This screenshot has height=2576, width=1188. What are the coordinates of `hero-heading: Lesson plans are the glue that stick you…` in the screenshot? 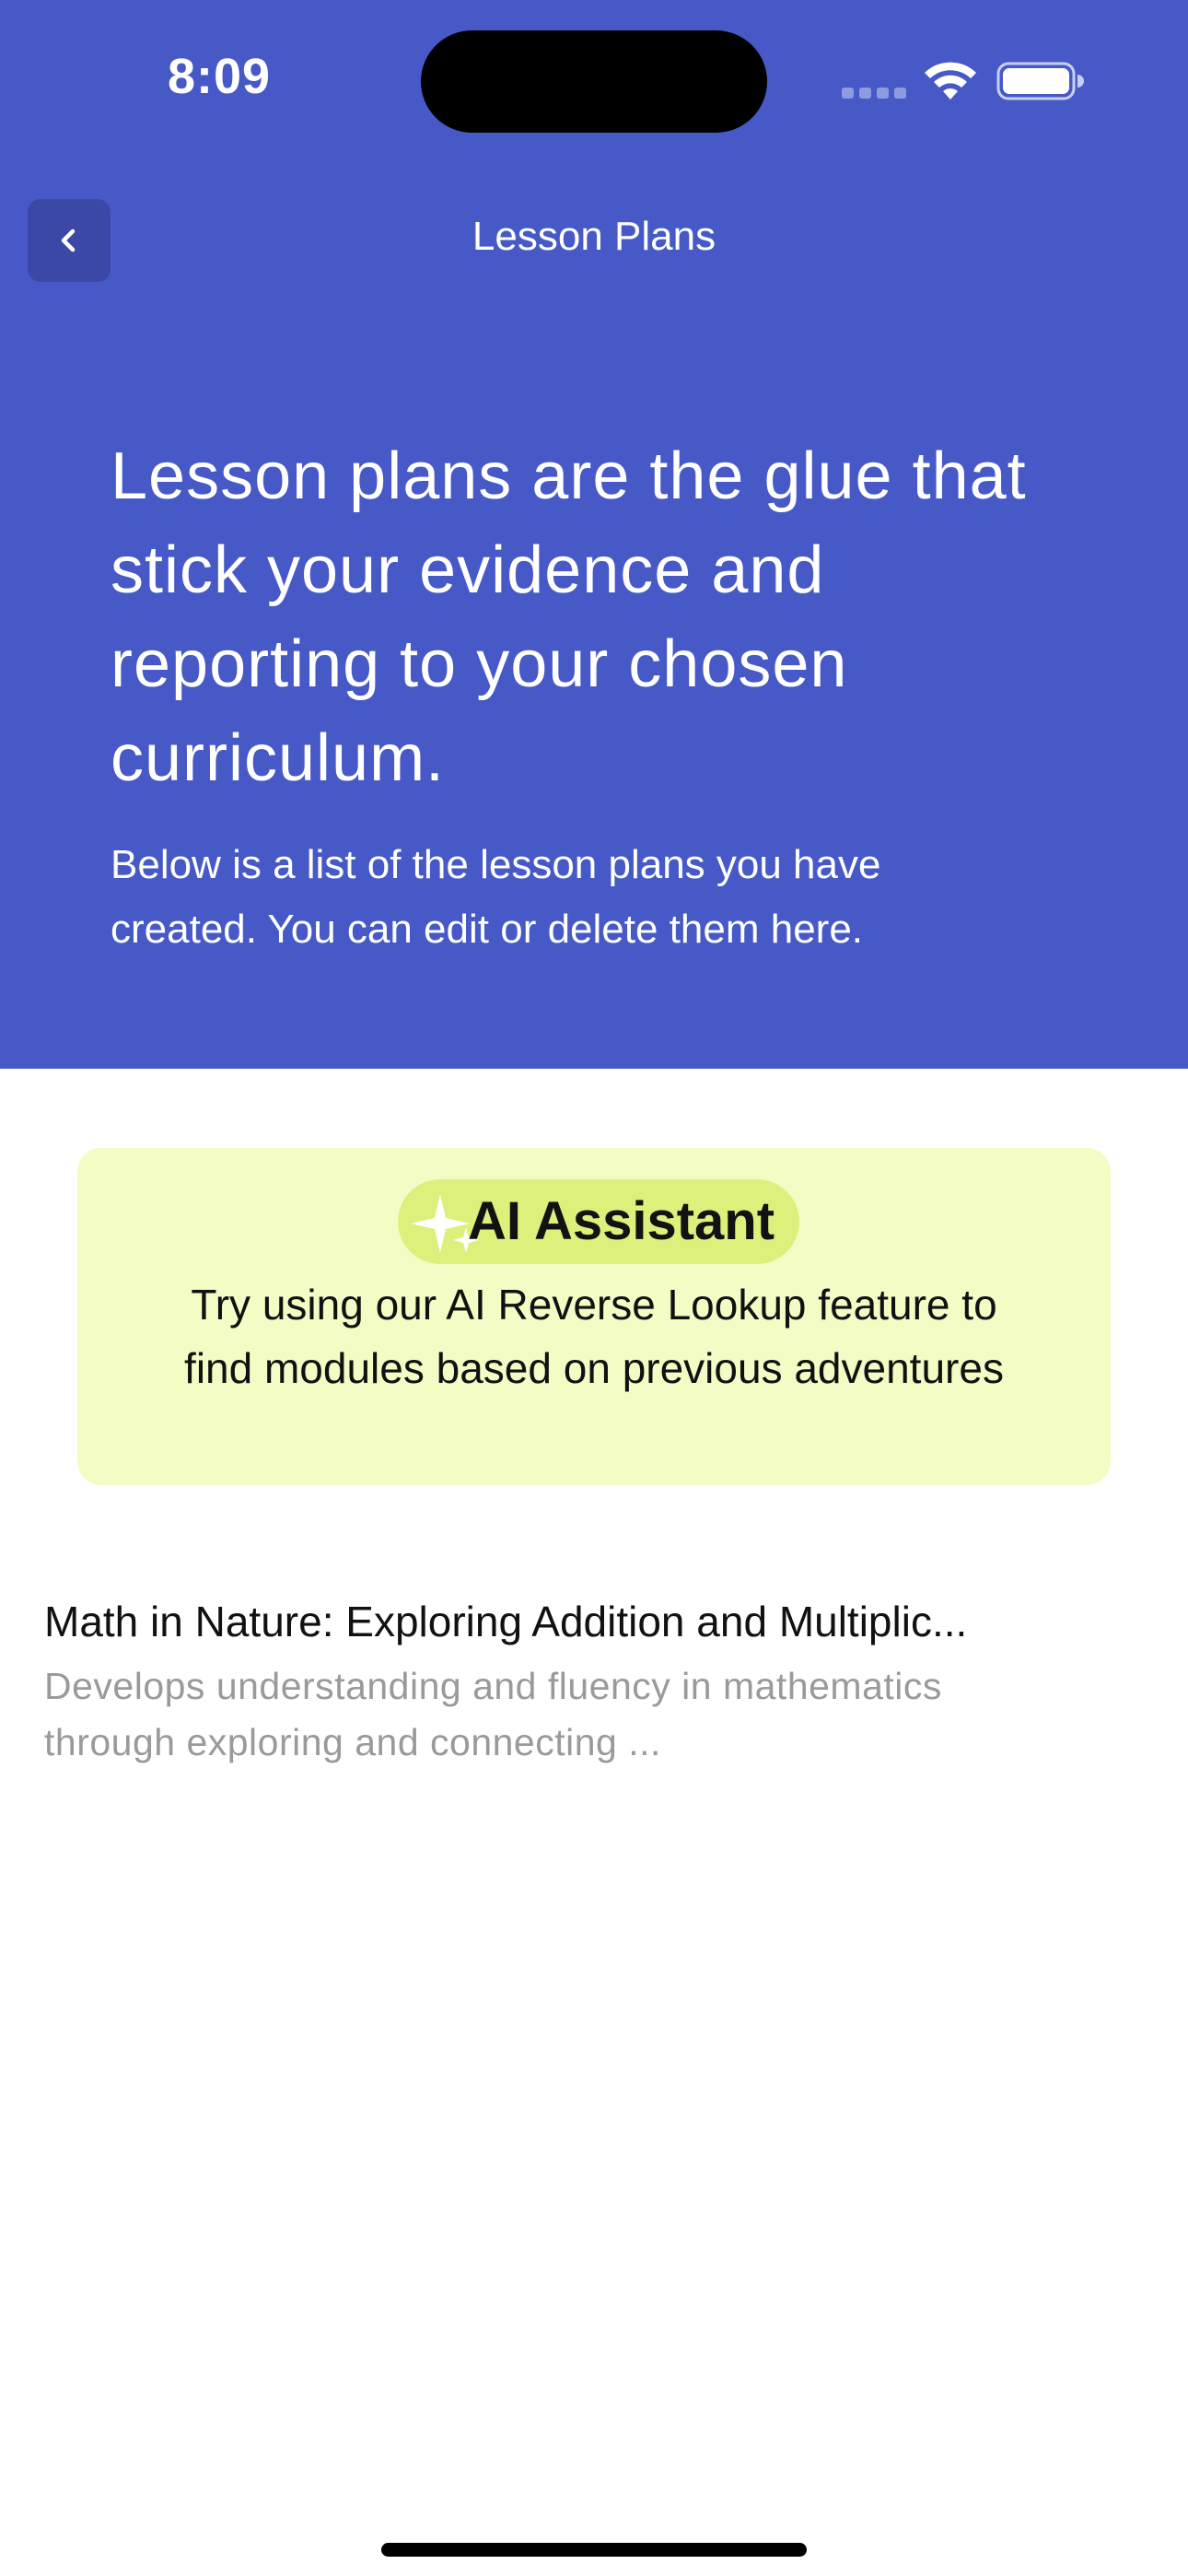 It's located at (569, 617).